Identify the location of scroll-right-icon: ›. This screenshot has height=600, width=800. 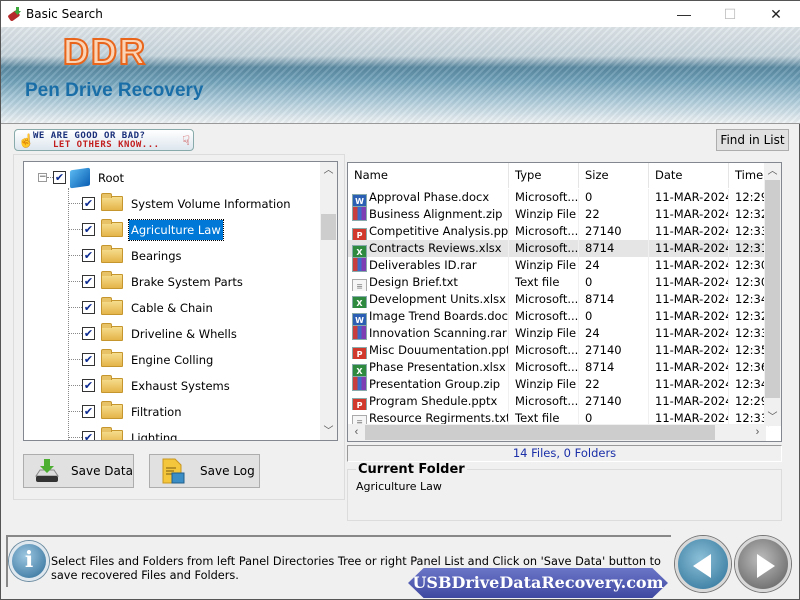
(757, 432).